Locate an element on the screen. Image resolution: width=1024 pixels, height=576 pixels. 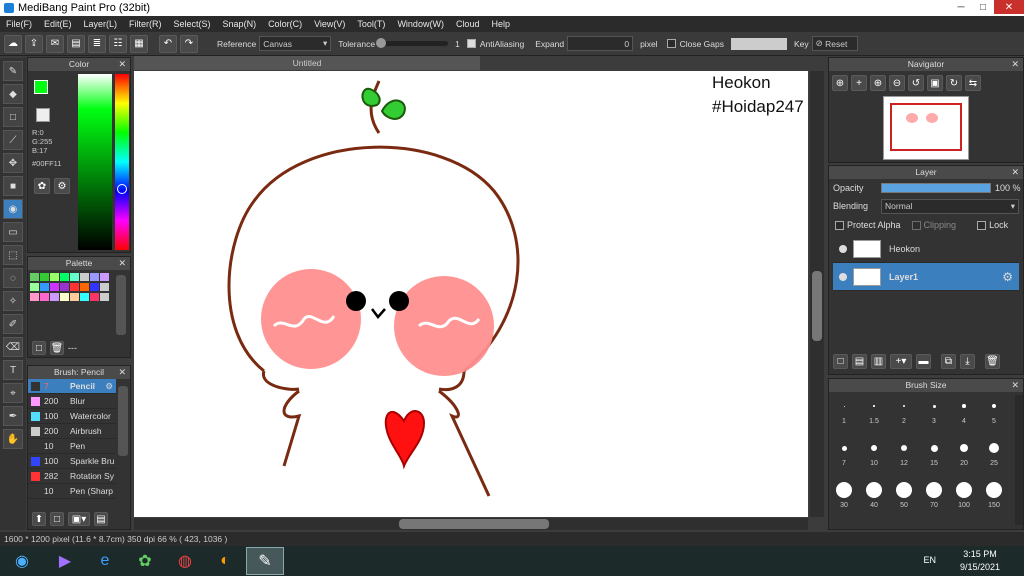
new-brush-icon: □ is located at coordinates (57, 519).